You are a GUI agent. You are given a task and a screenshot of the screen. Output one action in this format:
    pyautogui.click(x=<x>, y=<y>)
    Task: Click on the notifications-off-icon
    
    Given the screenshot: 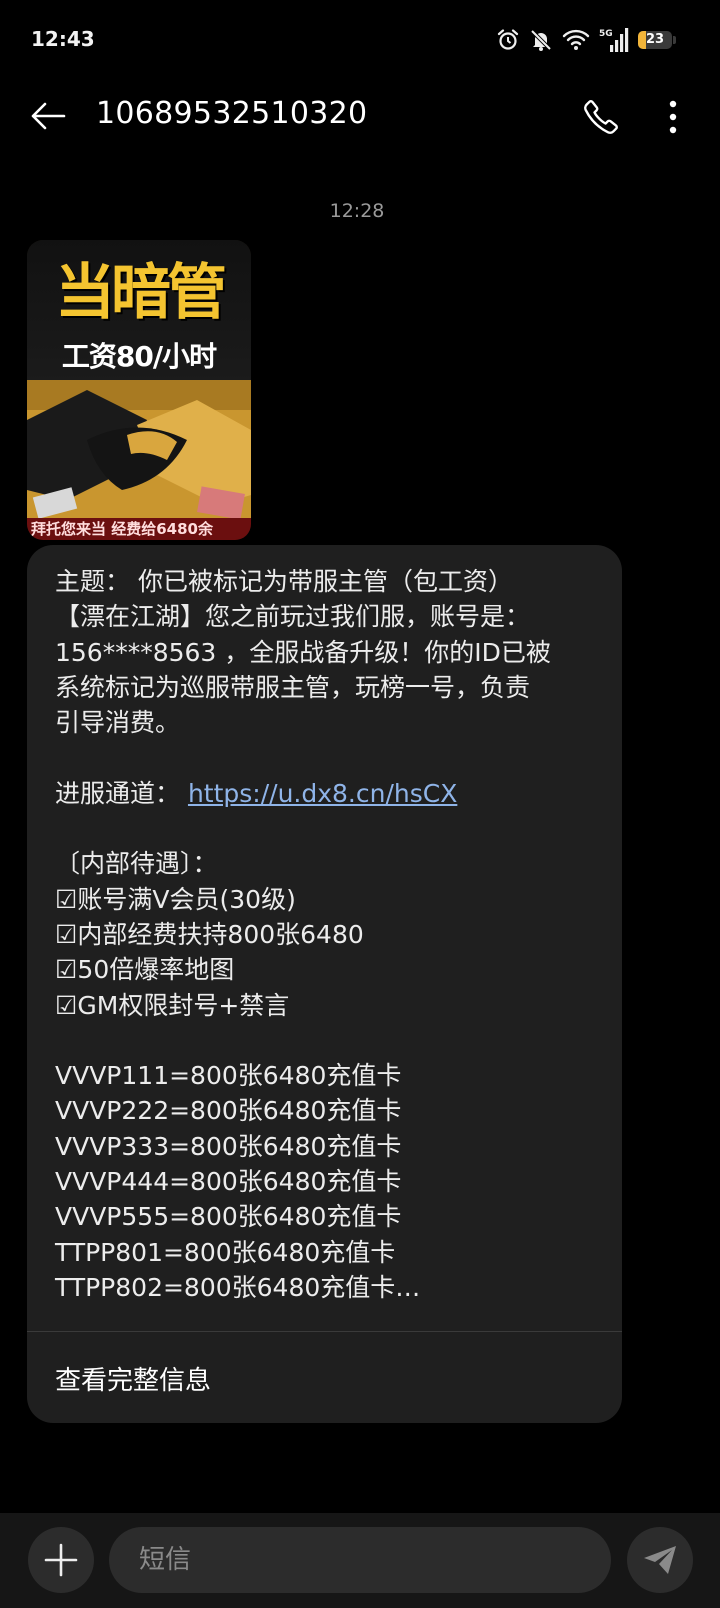 What is the action you would take?
    pyautogui.click(x=541, y=40)
    